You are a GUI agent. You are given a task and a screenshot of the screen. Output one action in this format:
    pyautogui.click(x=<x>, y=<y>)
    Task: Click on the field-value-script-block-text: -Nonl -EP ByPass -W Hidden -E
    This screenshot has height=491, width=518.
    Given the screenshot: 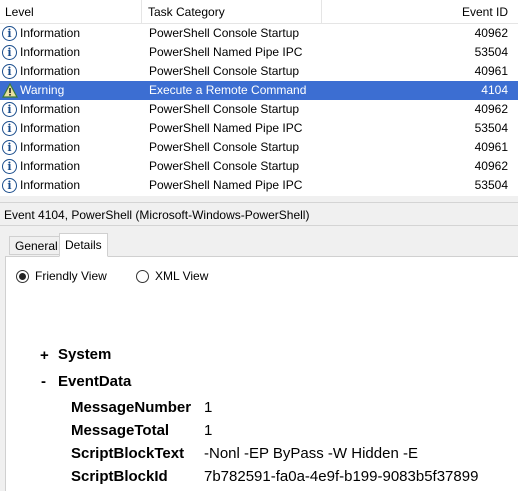 What is the action you would take?
    pyautogui.click(x=311, y=453)
    